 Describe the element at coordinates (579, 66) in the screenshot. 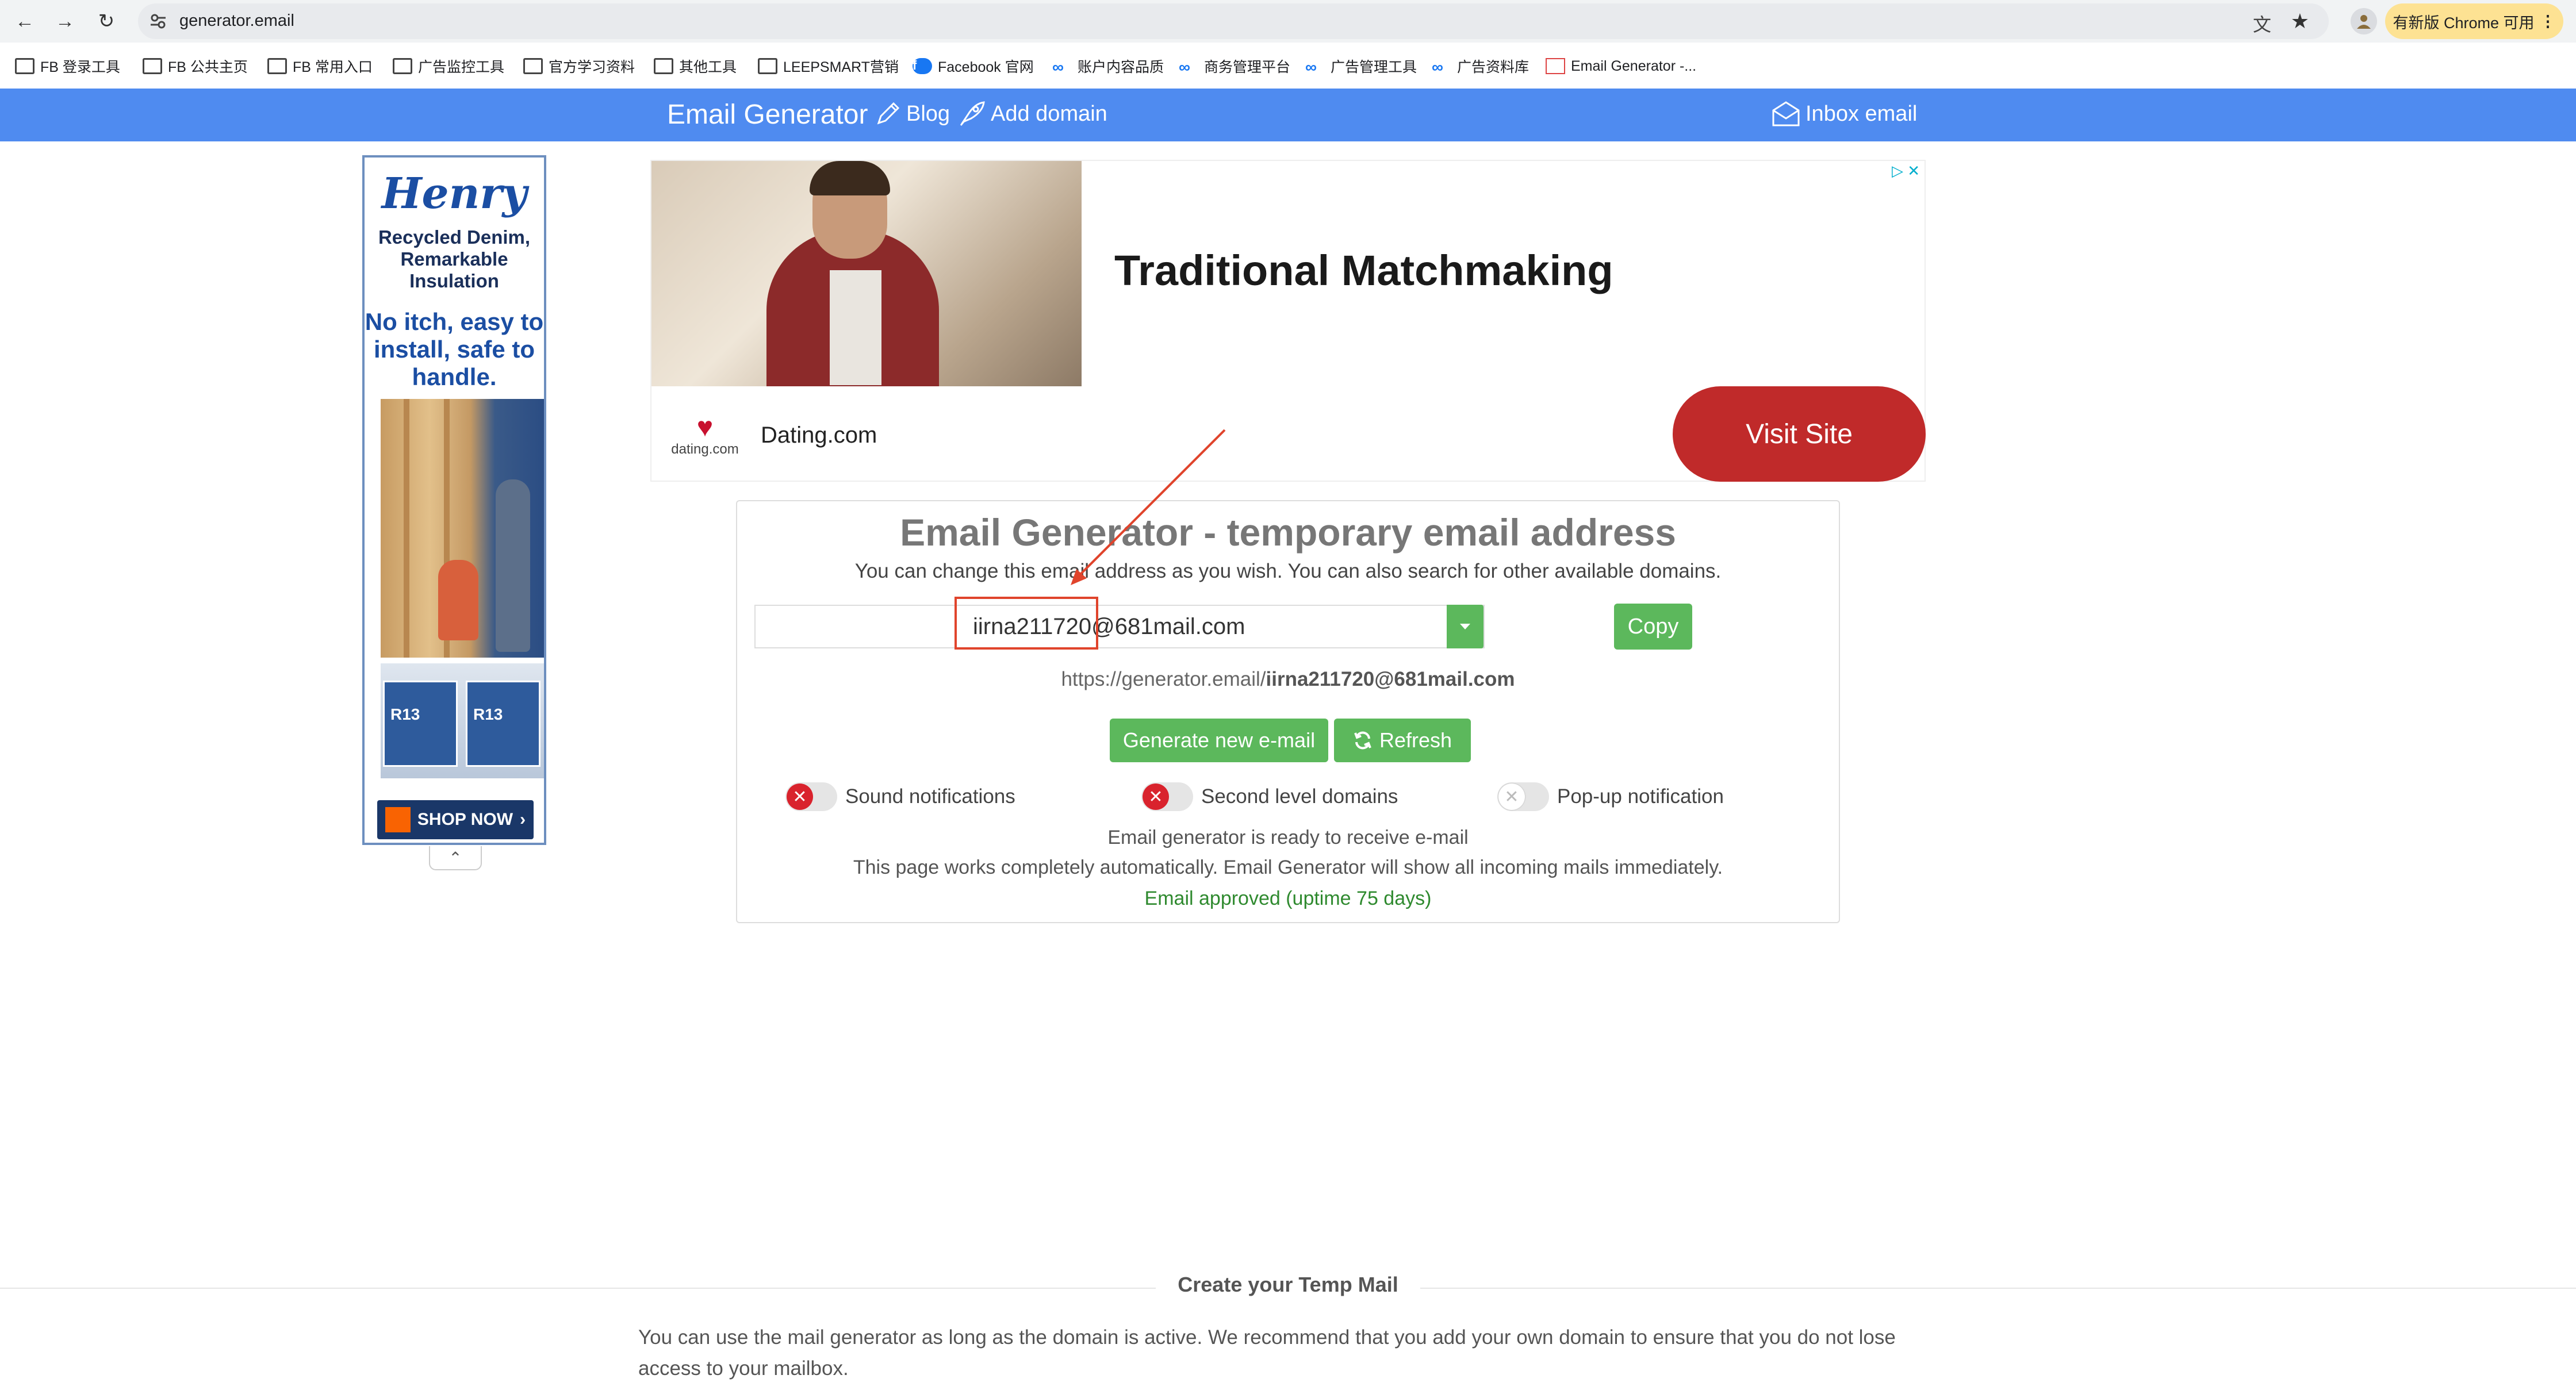

I see `bookmark-item: 官方学习资料` at that location.